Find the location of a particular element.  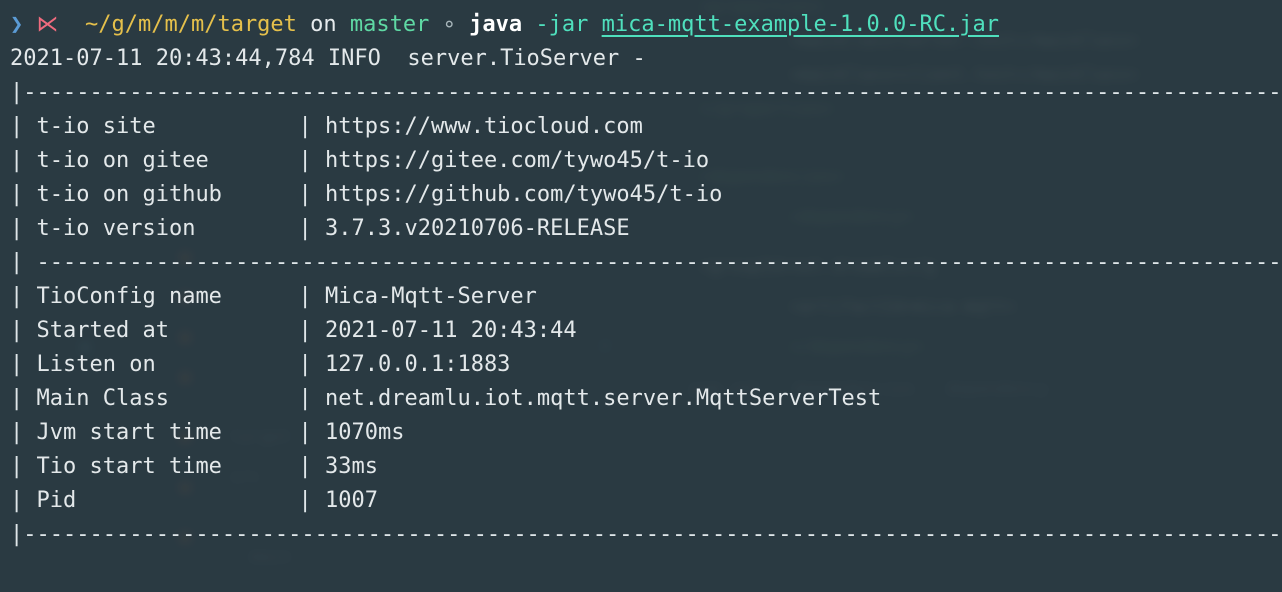

table-row: | t-io version| 3.7.3.v20210706-RELEASE| is located at coordinates (641, 229).